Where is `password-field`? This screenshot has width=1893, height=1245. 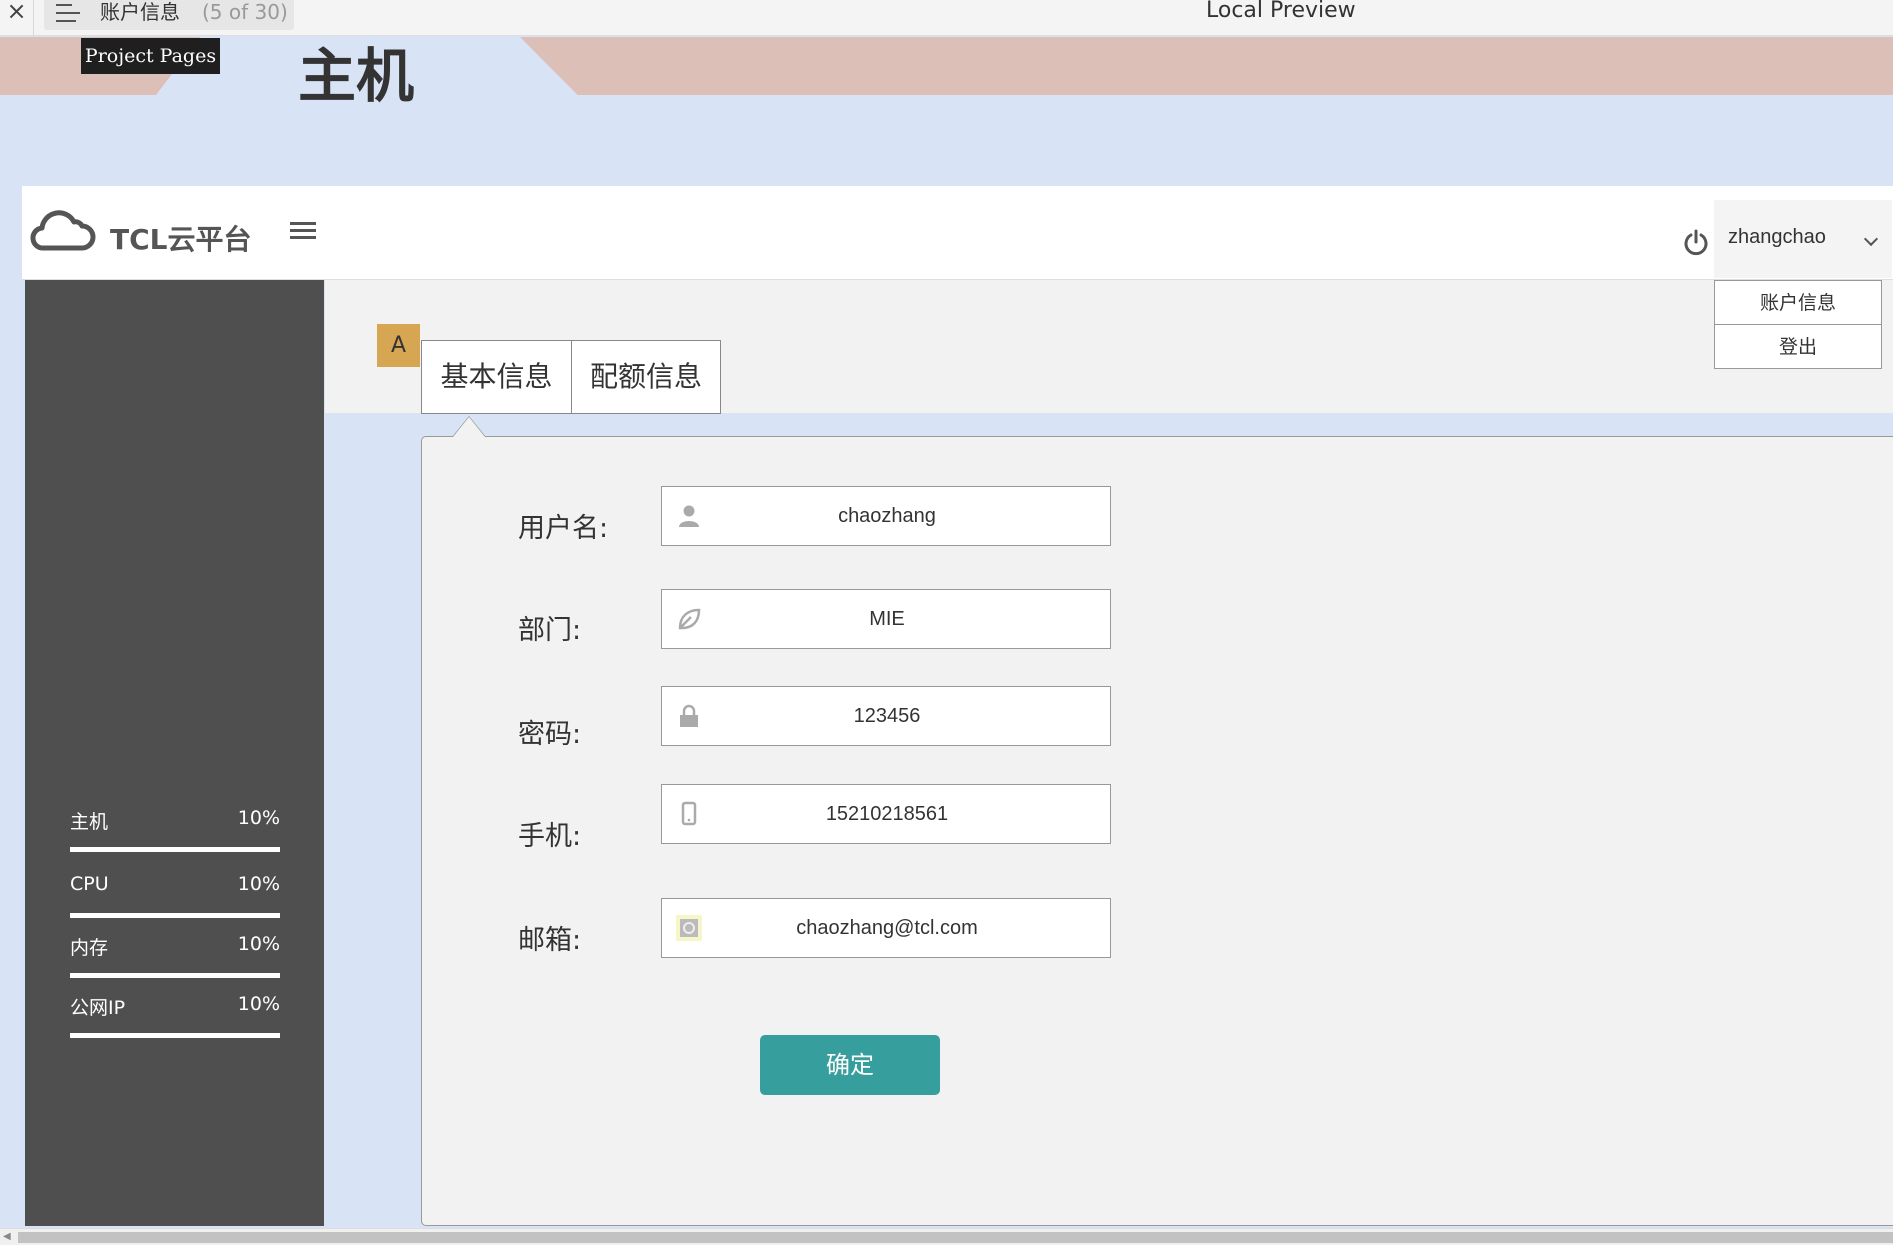 password-field is located at coordinates (886, 716).